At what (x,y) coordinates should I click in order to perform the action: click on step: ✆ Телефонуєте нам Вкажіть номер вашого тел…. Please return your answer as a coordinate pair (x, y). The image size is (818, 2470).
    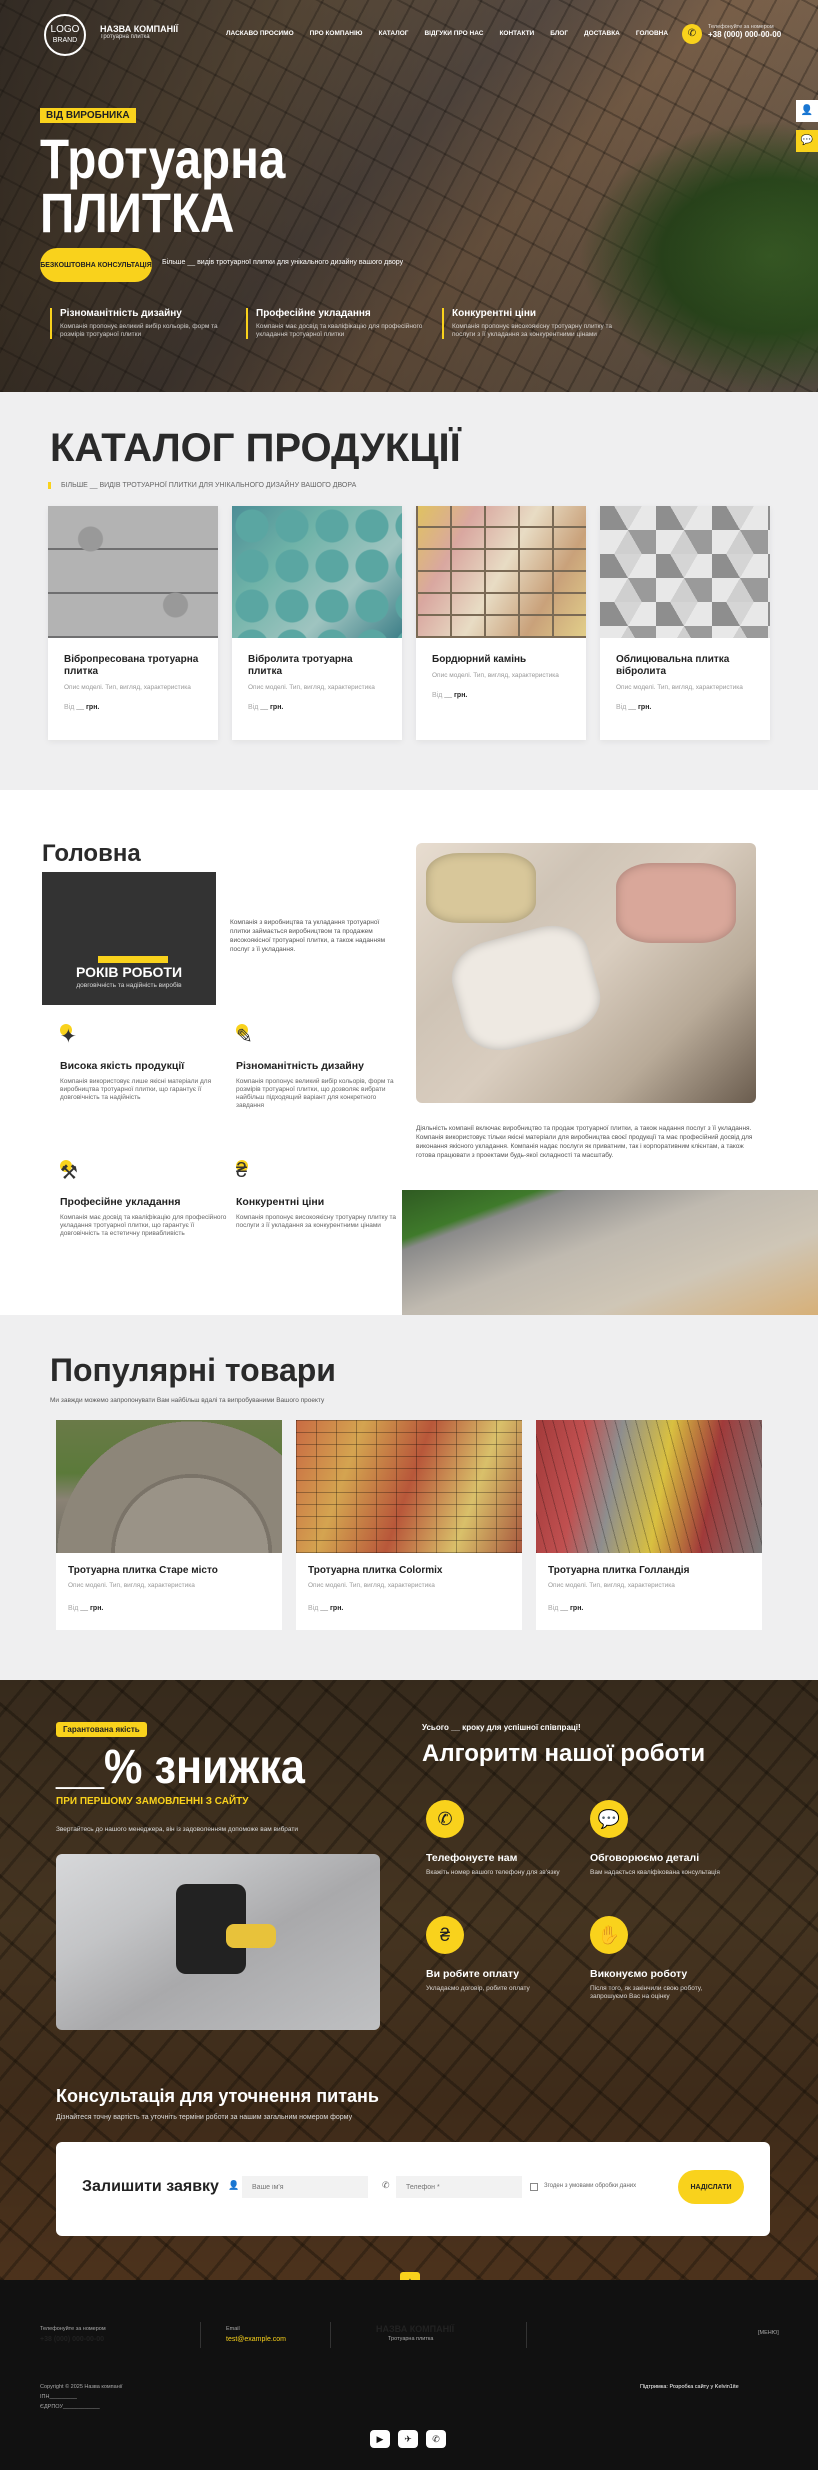
    Looking at the image, I should click on (501, 1838).